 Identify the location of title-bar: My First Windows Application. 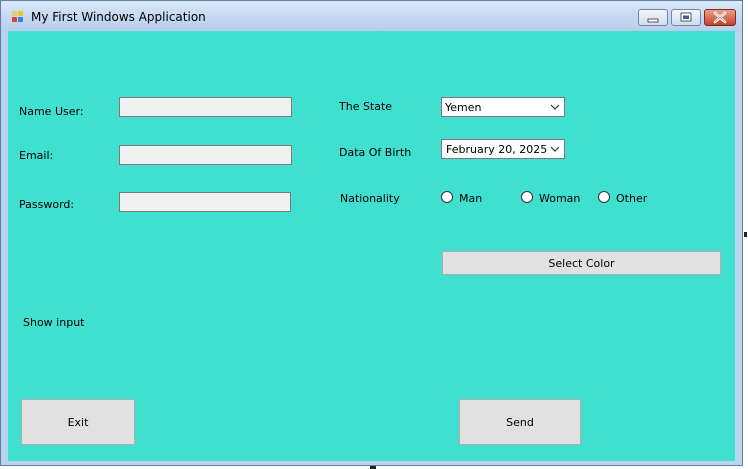
(371, 16).